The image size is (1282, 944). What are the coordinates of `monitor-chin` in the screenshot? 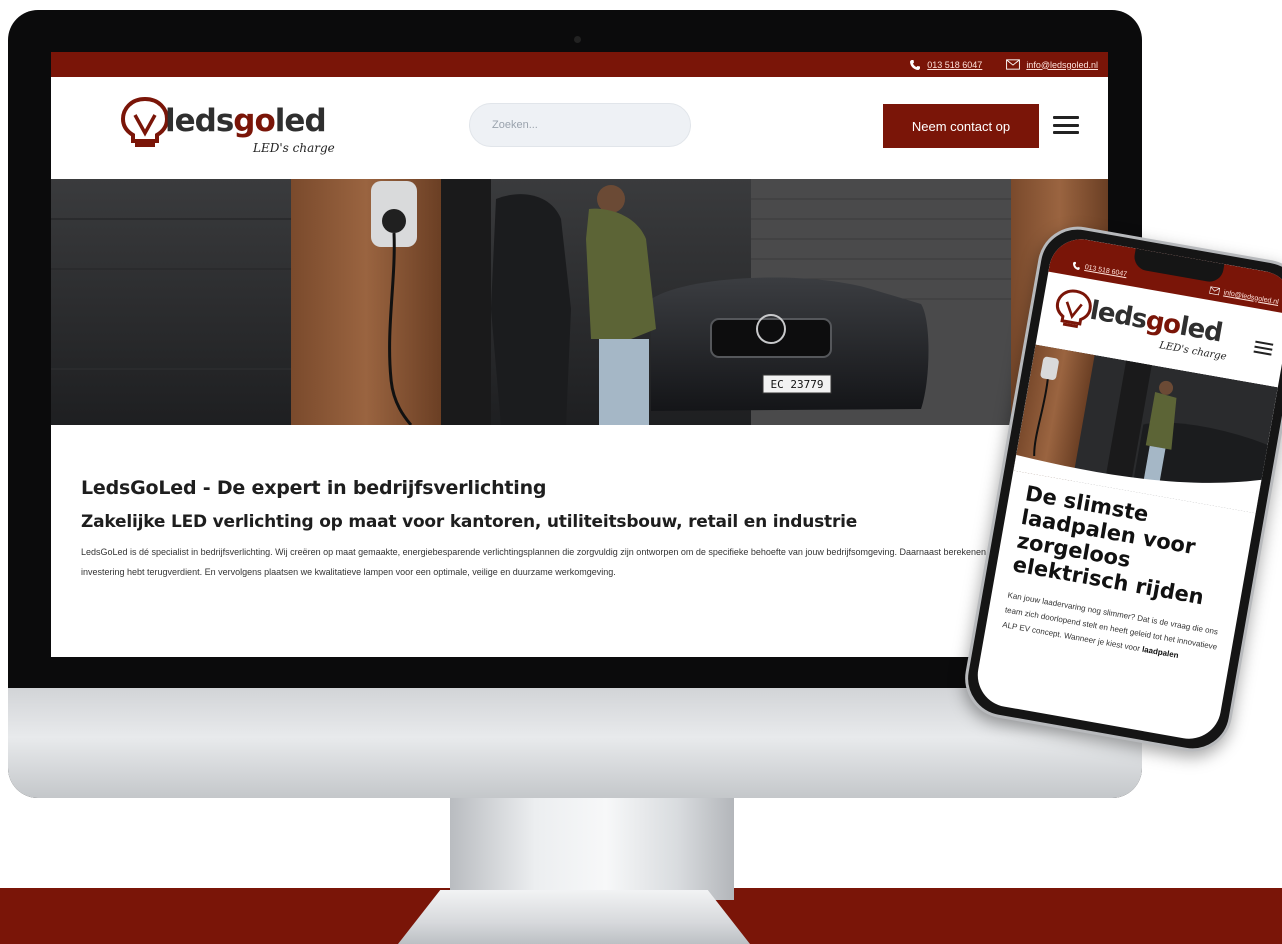 It's located at (575, 743).